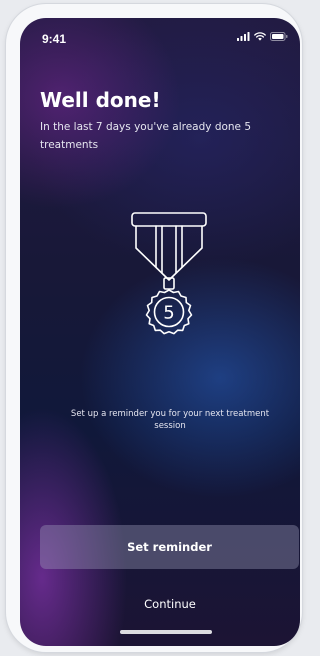 The width and height of the screenshot is (320, 656). What do you see at coordinates (169, 547) in the screenshot?
I see `set-reminder-button: Set reminder` at bounding box center [169, 547].